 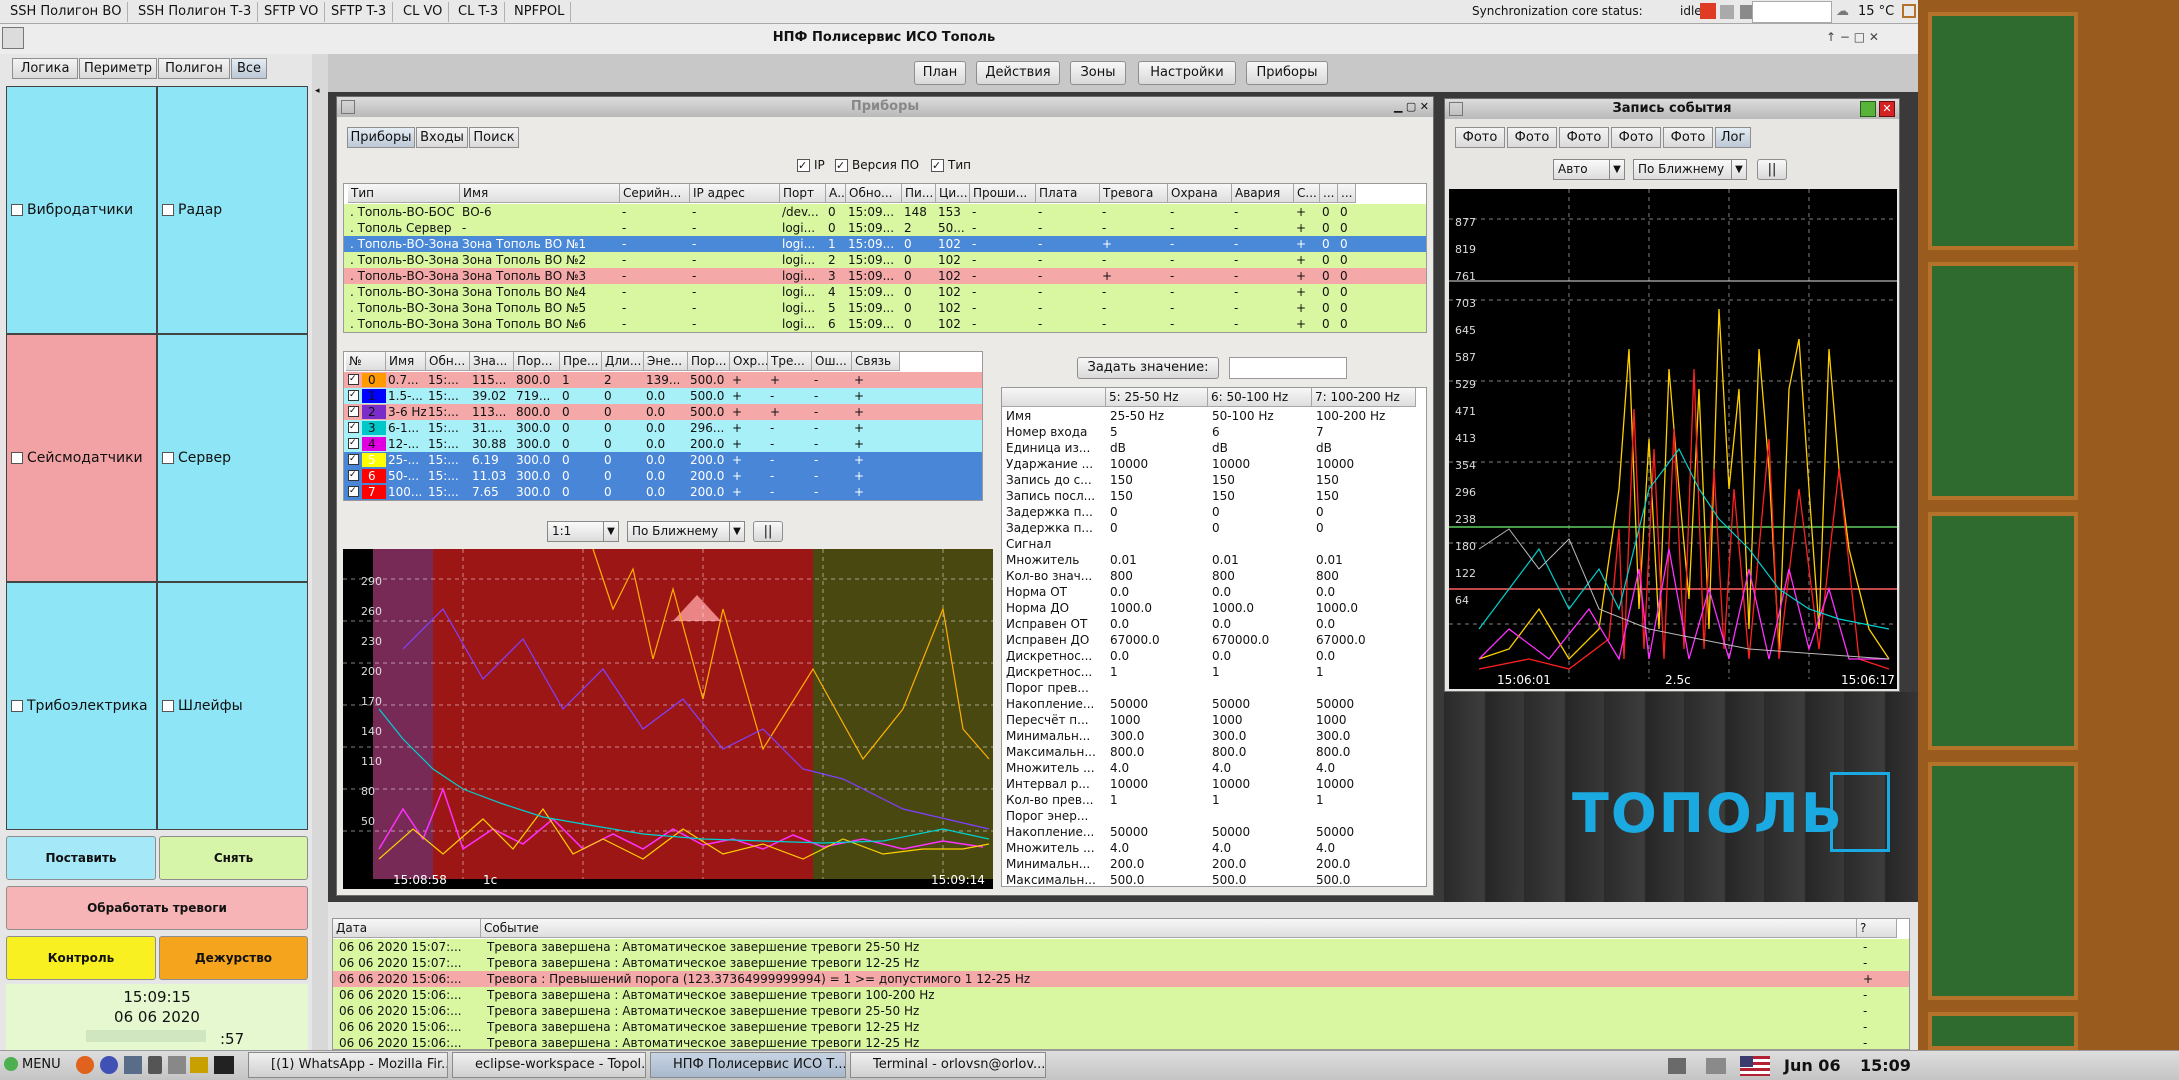 I want to click on property-row: Имя 25-50 Hz 50-100 Hz 100-200 Hz, so click(x=1214, y=416).